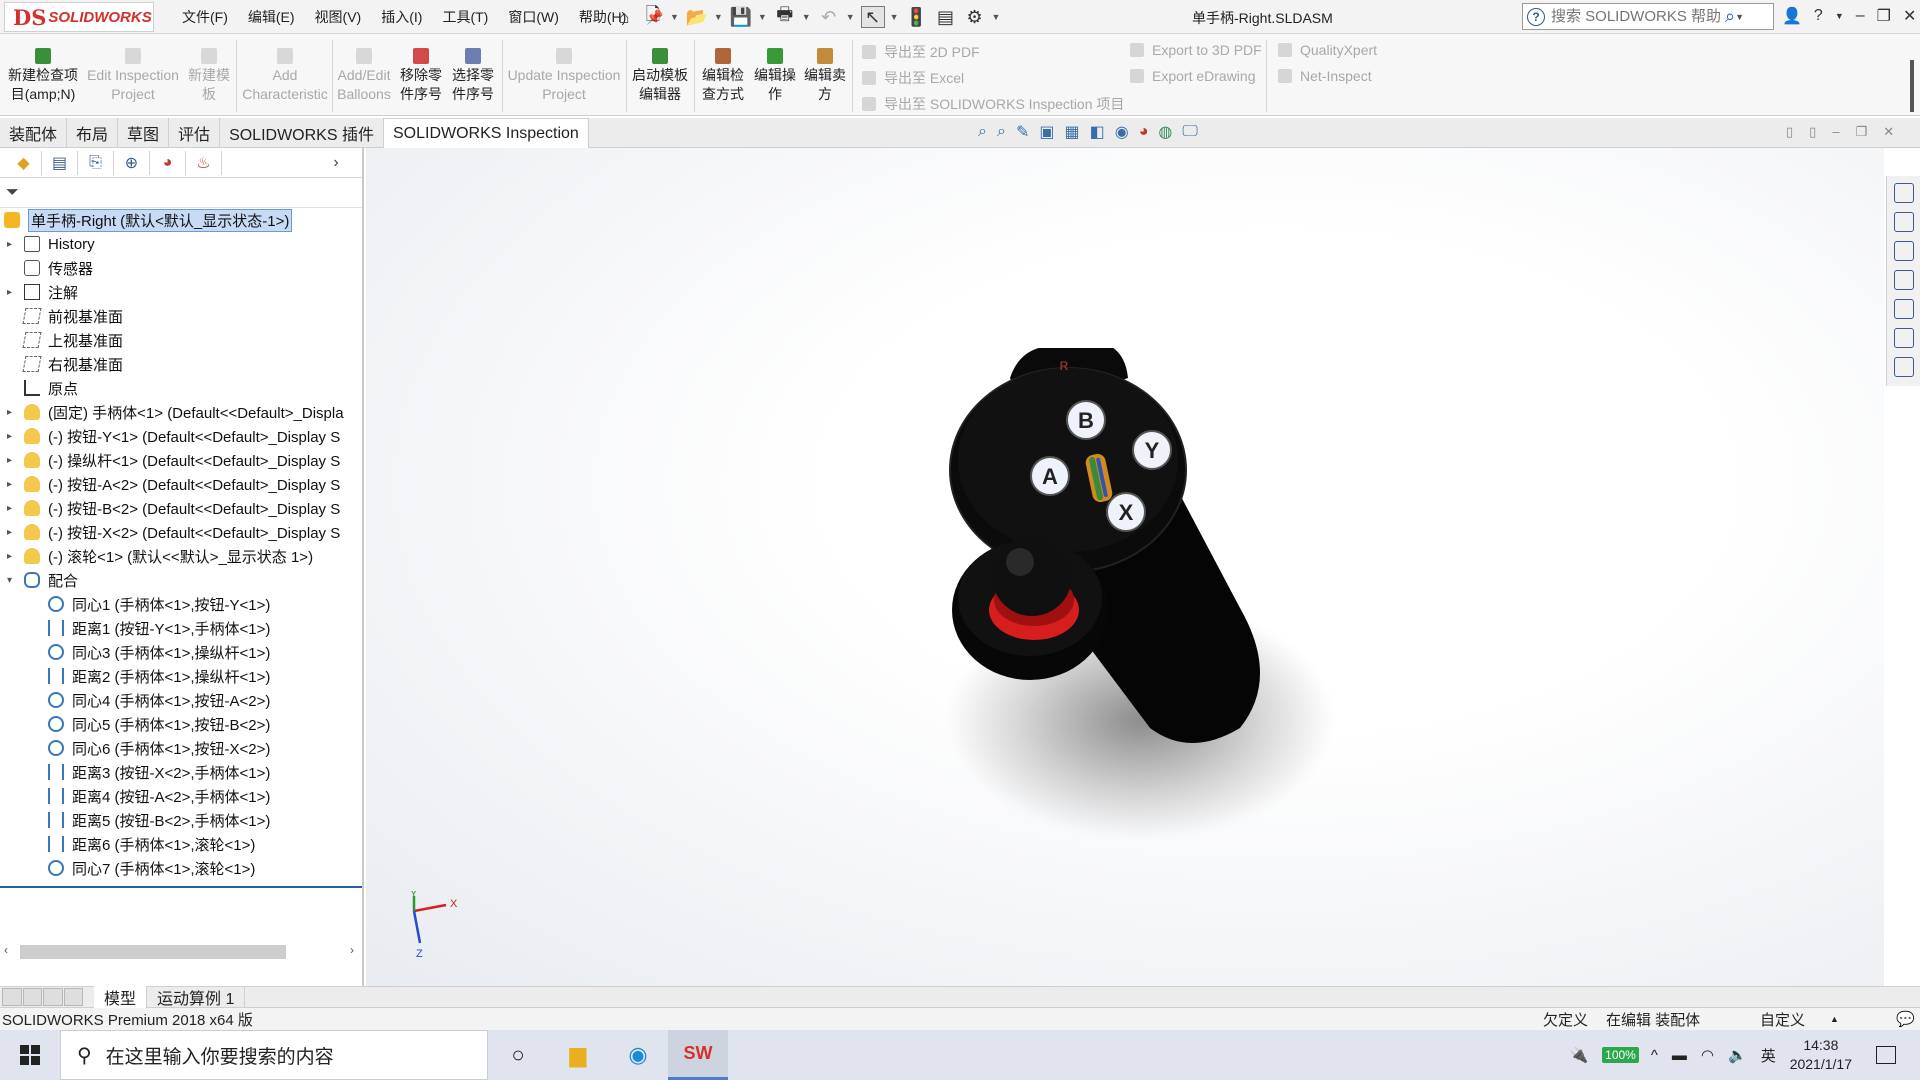  What do you see at coordinates (624, 17) in the screenshot?
I see `home-icon: ⌂` at bounding box center [624, 17].